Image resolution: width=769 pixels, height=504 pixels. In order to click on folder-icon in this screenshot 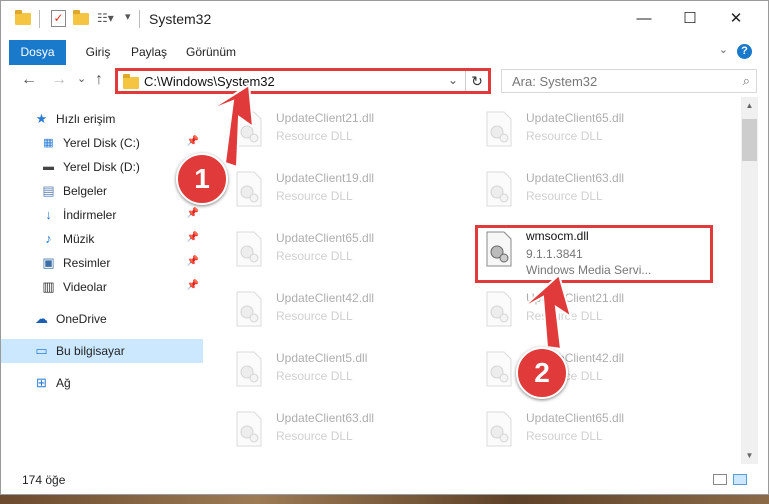, I will do `click(23, 19)`.